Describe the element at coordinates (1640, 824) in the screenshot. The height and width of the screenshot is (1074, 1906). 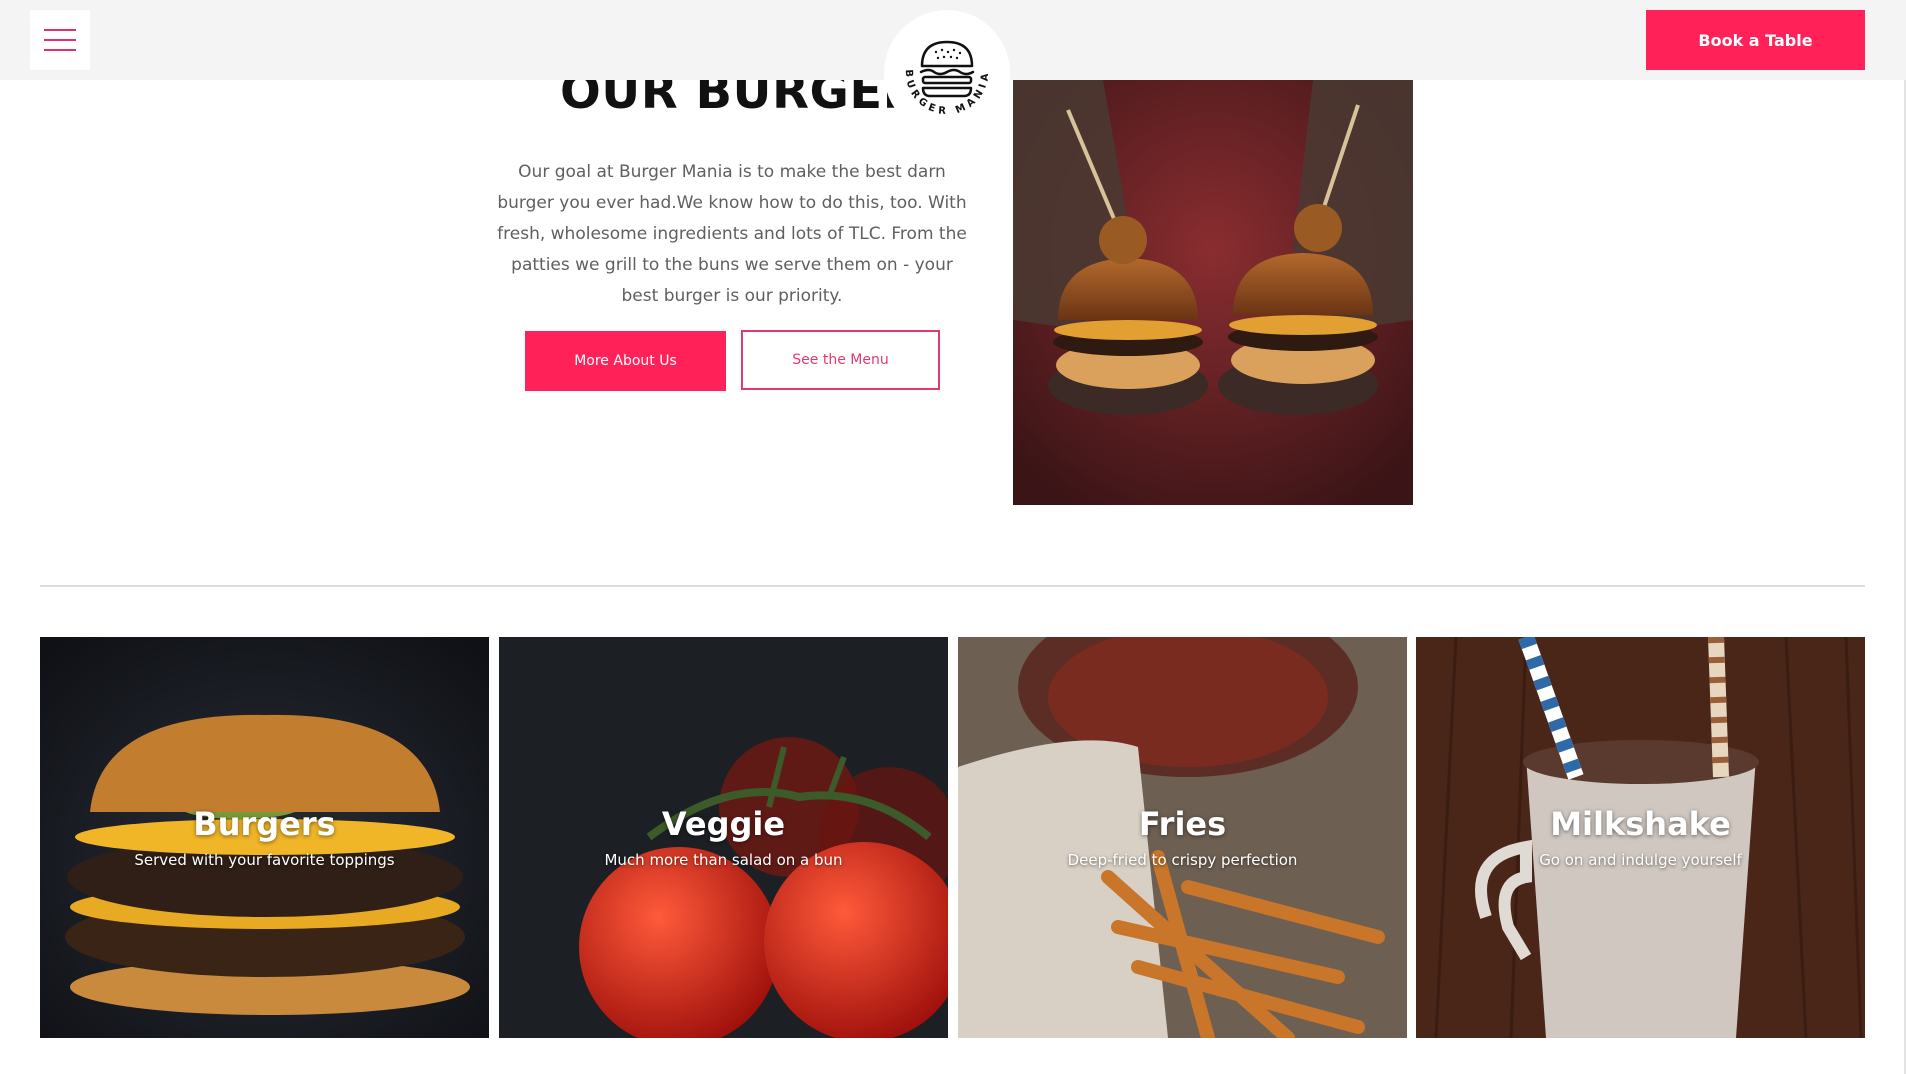
I see `card-title: Milkshake` at that location.